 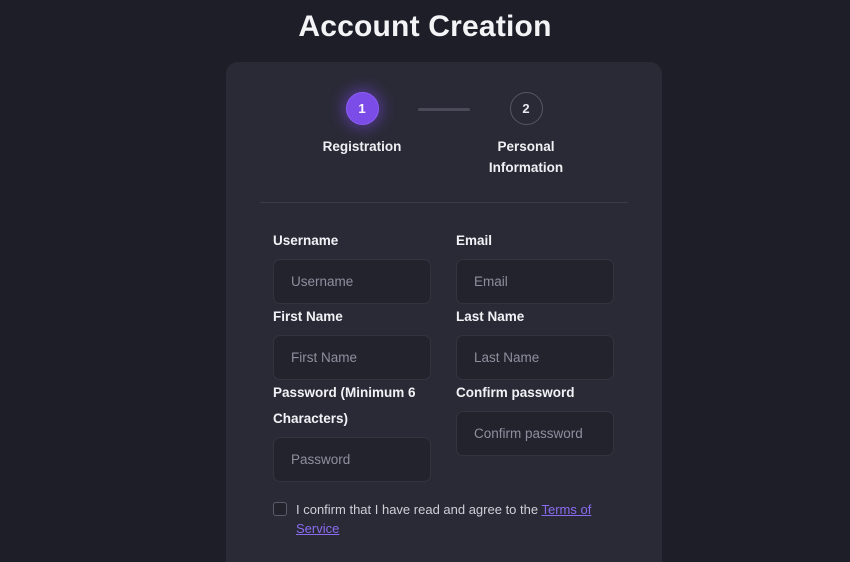 What do you see at coordinates (490, 316) in the screenshot?
I see `label-last-name: Last Name` at bounding box center [490, 316].